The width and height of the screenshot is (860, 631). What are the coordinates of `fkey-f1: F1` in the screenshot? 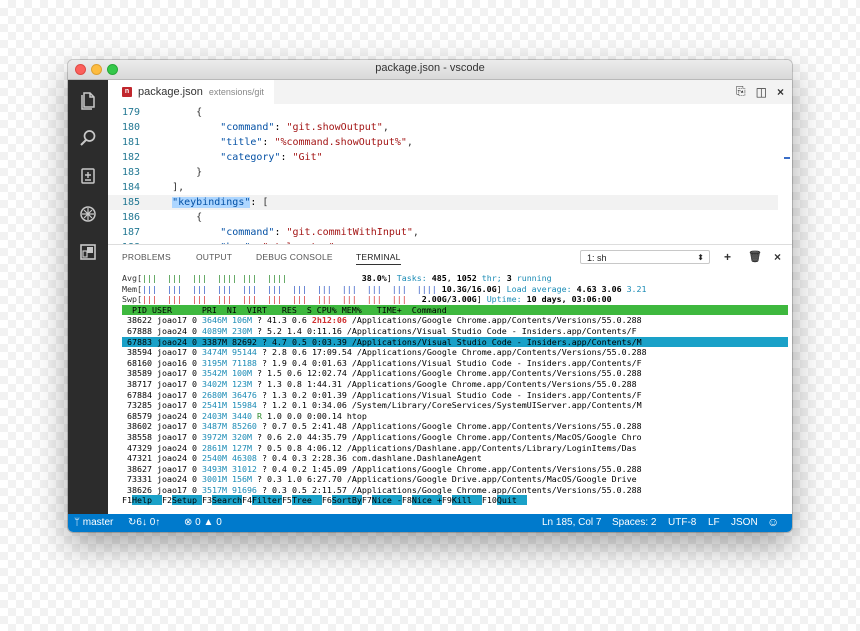 It's located at (127, 500).